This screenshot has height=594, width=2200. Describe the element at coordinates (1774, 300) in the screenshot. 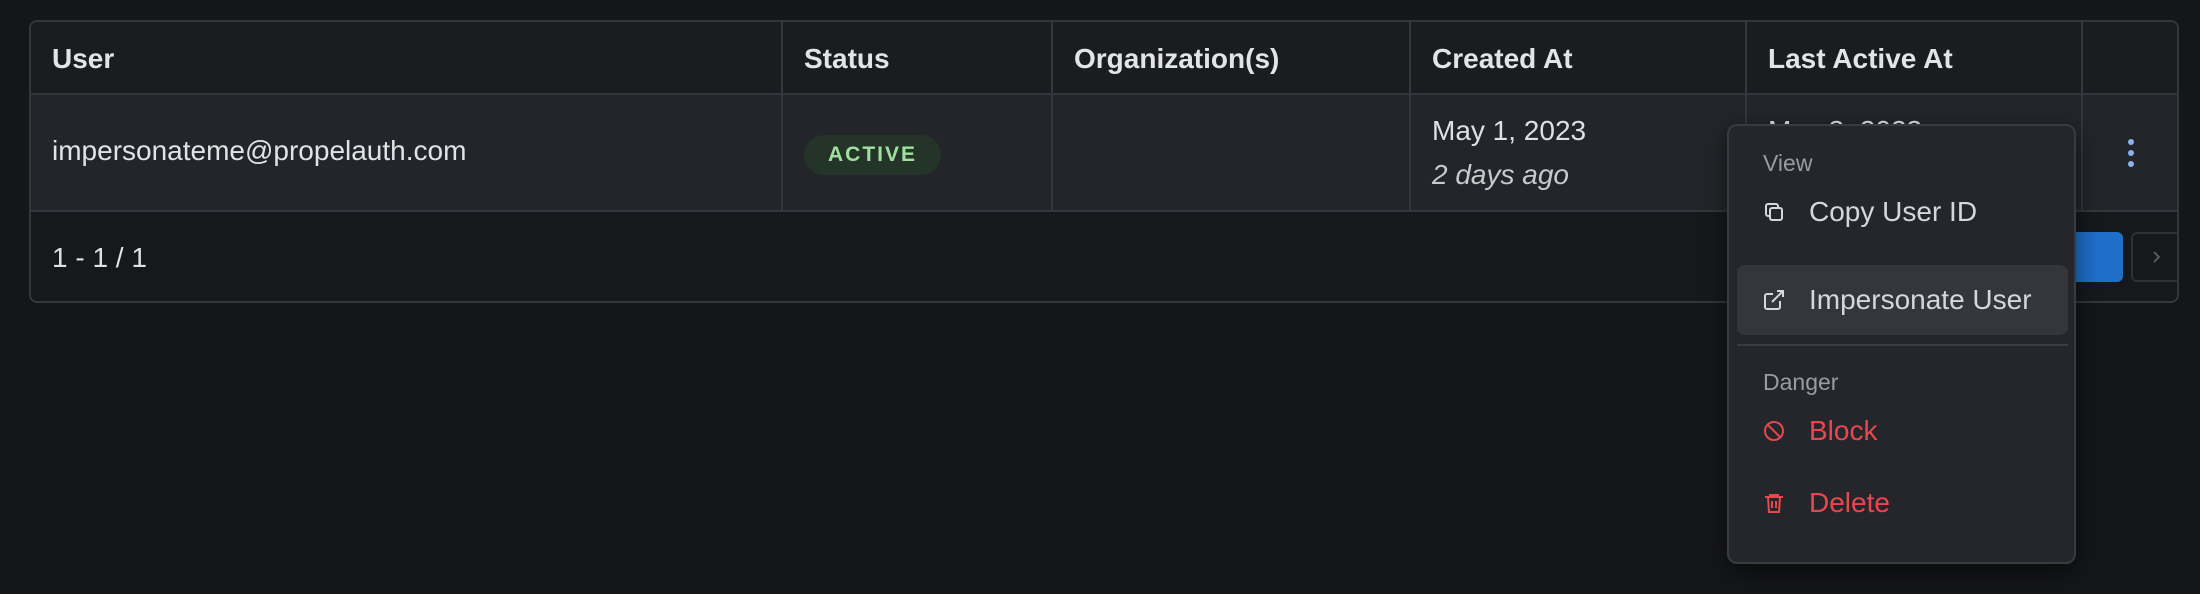

I see `external-link-icon` at that location.